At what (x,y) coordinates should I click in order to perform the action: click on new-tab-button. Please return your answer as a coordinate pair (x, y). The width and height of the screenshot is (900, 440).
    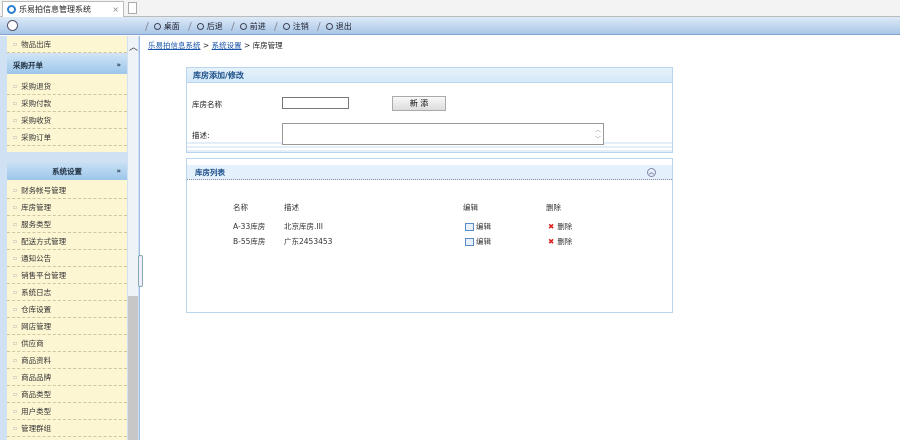
    Looking at the image, I should click on (132, 8).